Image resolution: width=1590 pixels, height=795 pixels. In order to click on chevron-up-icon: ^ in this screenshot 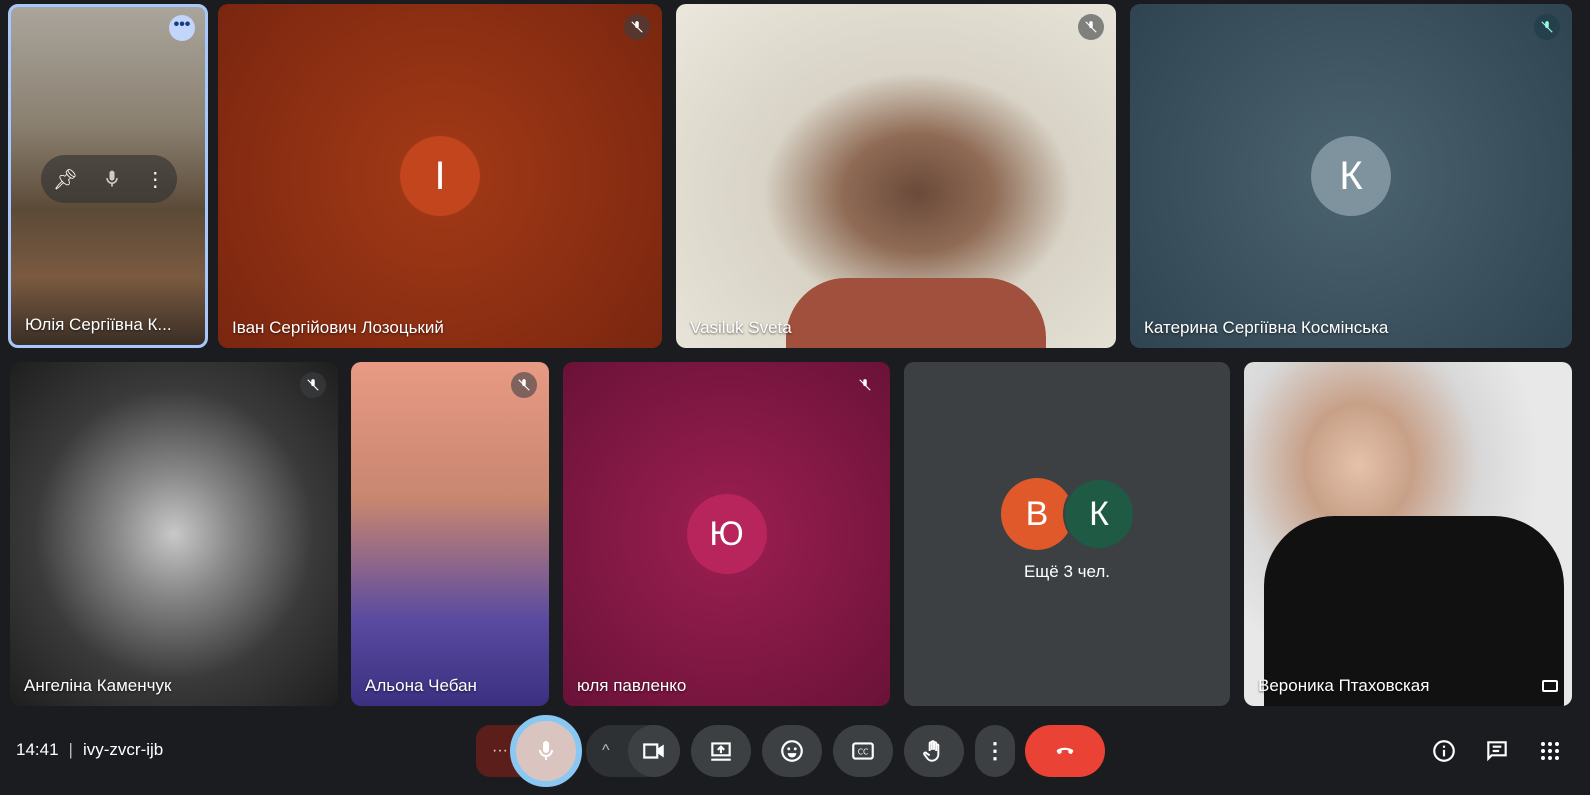, I will do `click(606, 750)`.